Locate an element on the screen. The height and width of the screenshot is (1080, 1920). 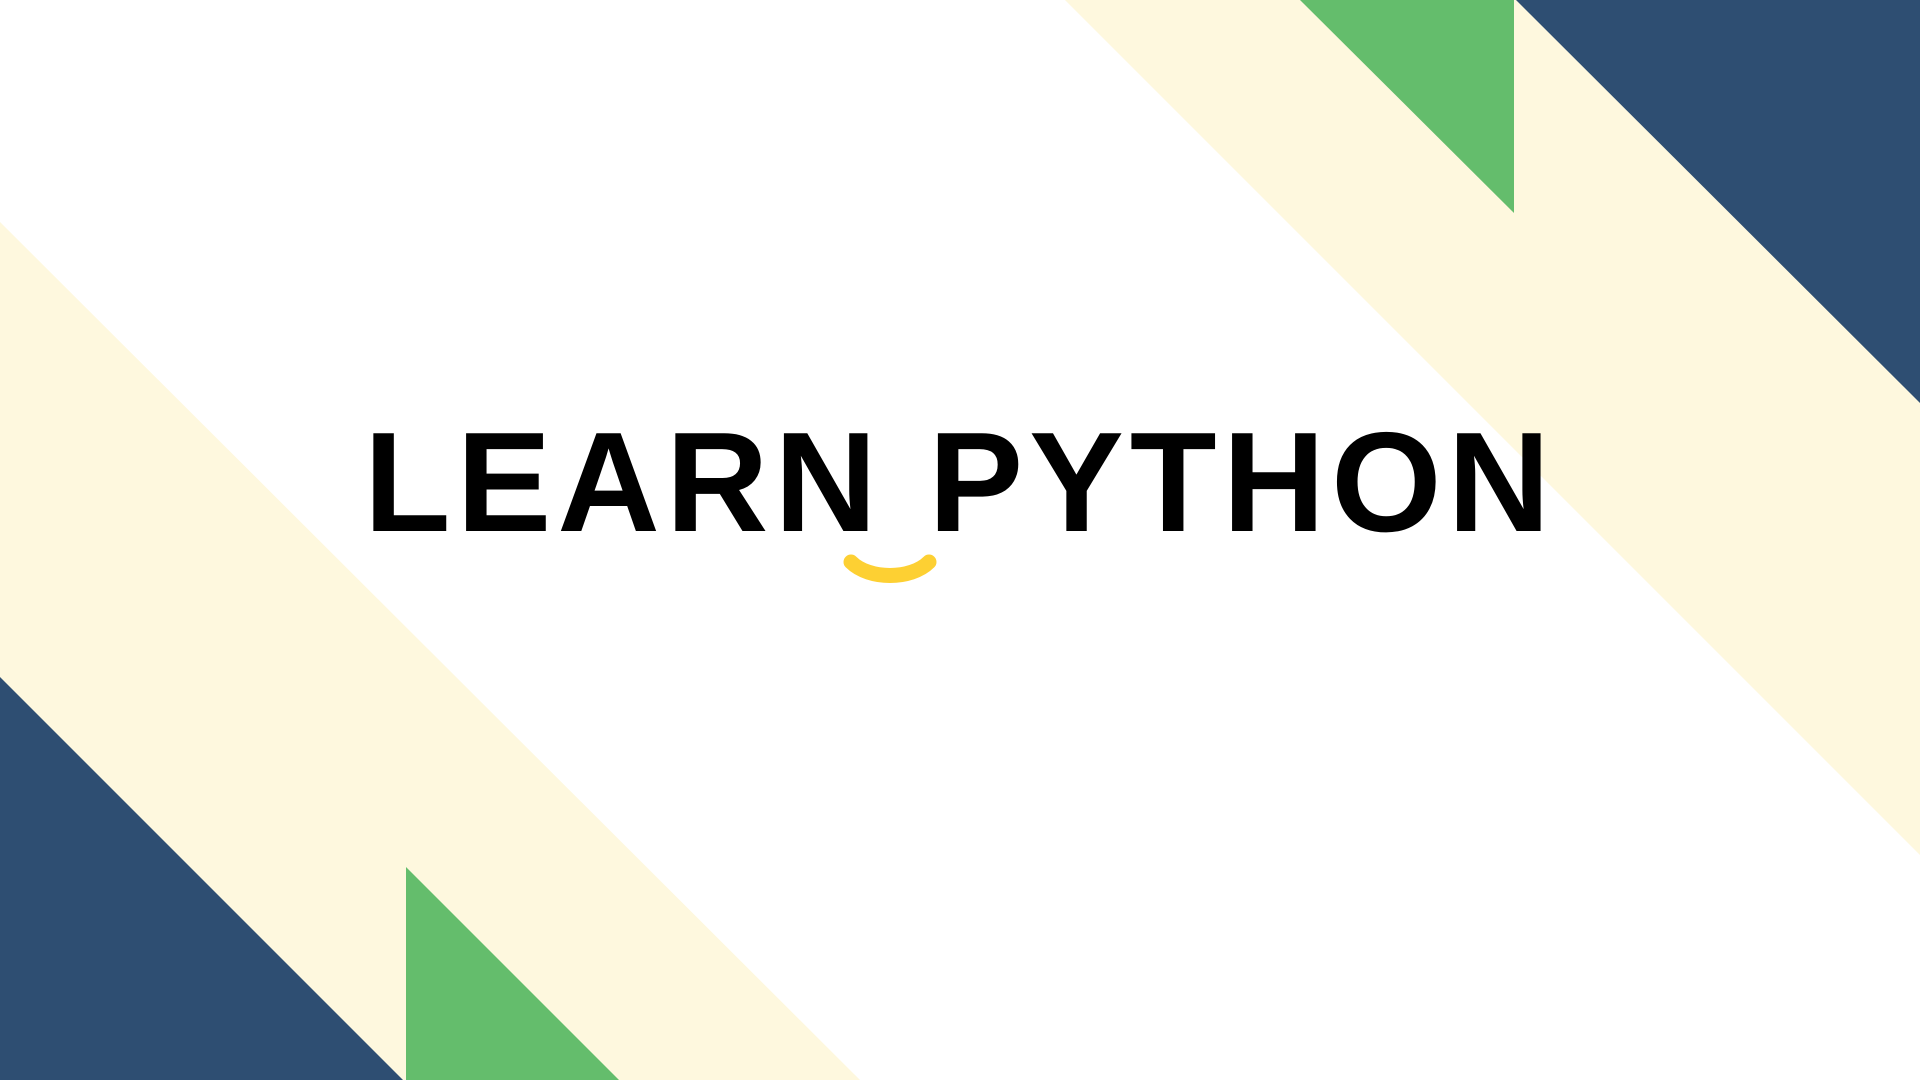
smile-underline-icon is located at coordinates (890, 568).